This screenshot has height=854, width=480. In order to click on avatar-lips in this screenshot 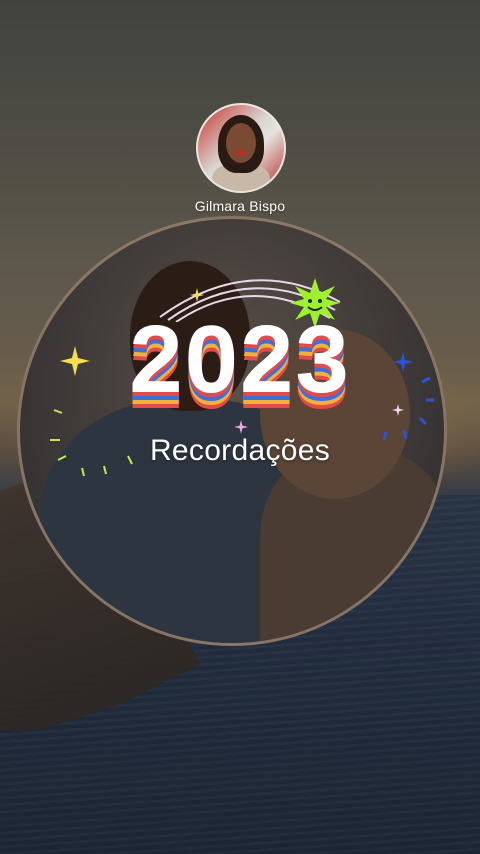, I will do `click(241, 153)`.